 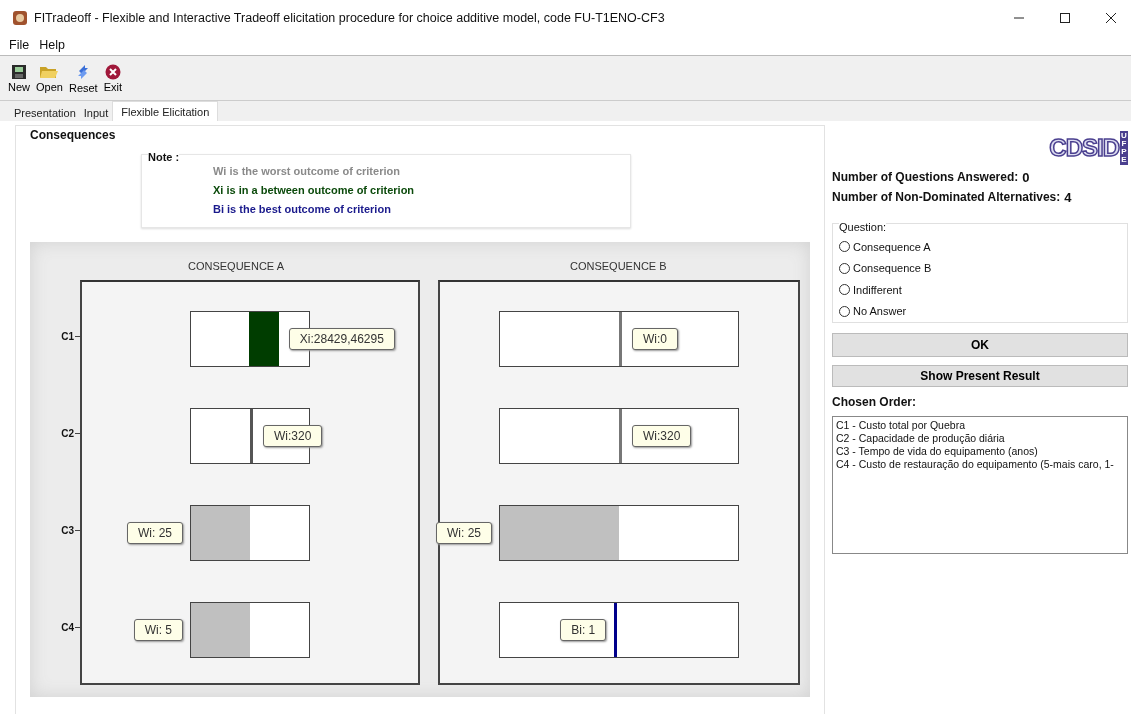 What do you see at coordinates (874, 402) in the screenshot?
I see `section-title: Chosen Order:` at bounding box center [874, 402].